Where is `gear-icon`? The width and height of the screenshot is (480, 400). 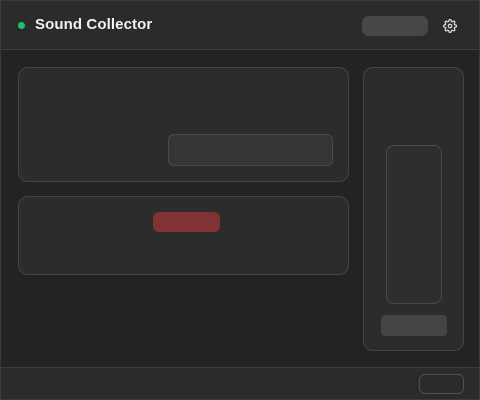
gear-icon is located at coordinates (450, 26).